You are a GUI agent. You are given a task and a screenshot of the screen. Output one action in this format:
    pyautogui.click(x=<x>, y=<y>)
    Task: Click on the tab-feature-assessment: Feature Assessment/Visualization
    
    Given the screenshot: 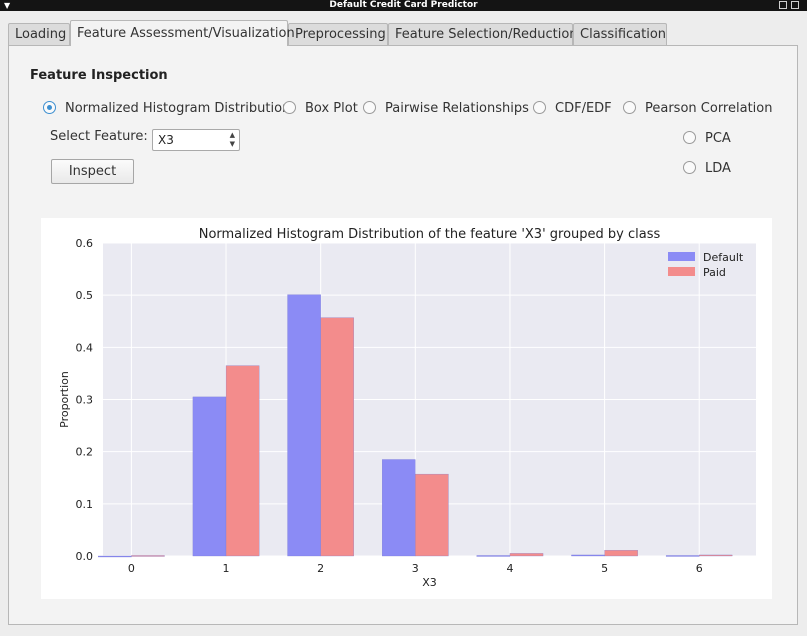 What is the action you would take?
    pyautogui.click(x=182, y=33)
    